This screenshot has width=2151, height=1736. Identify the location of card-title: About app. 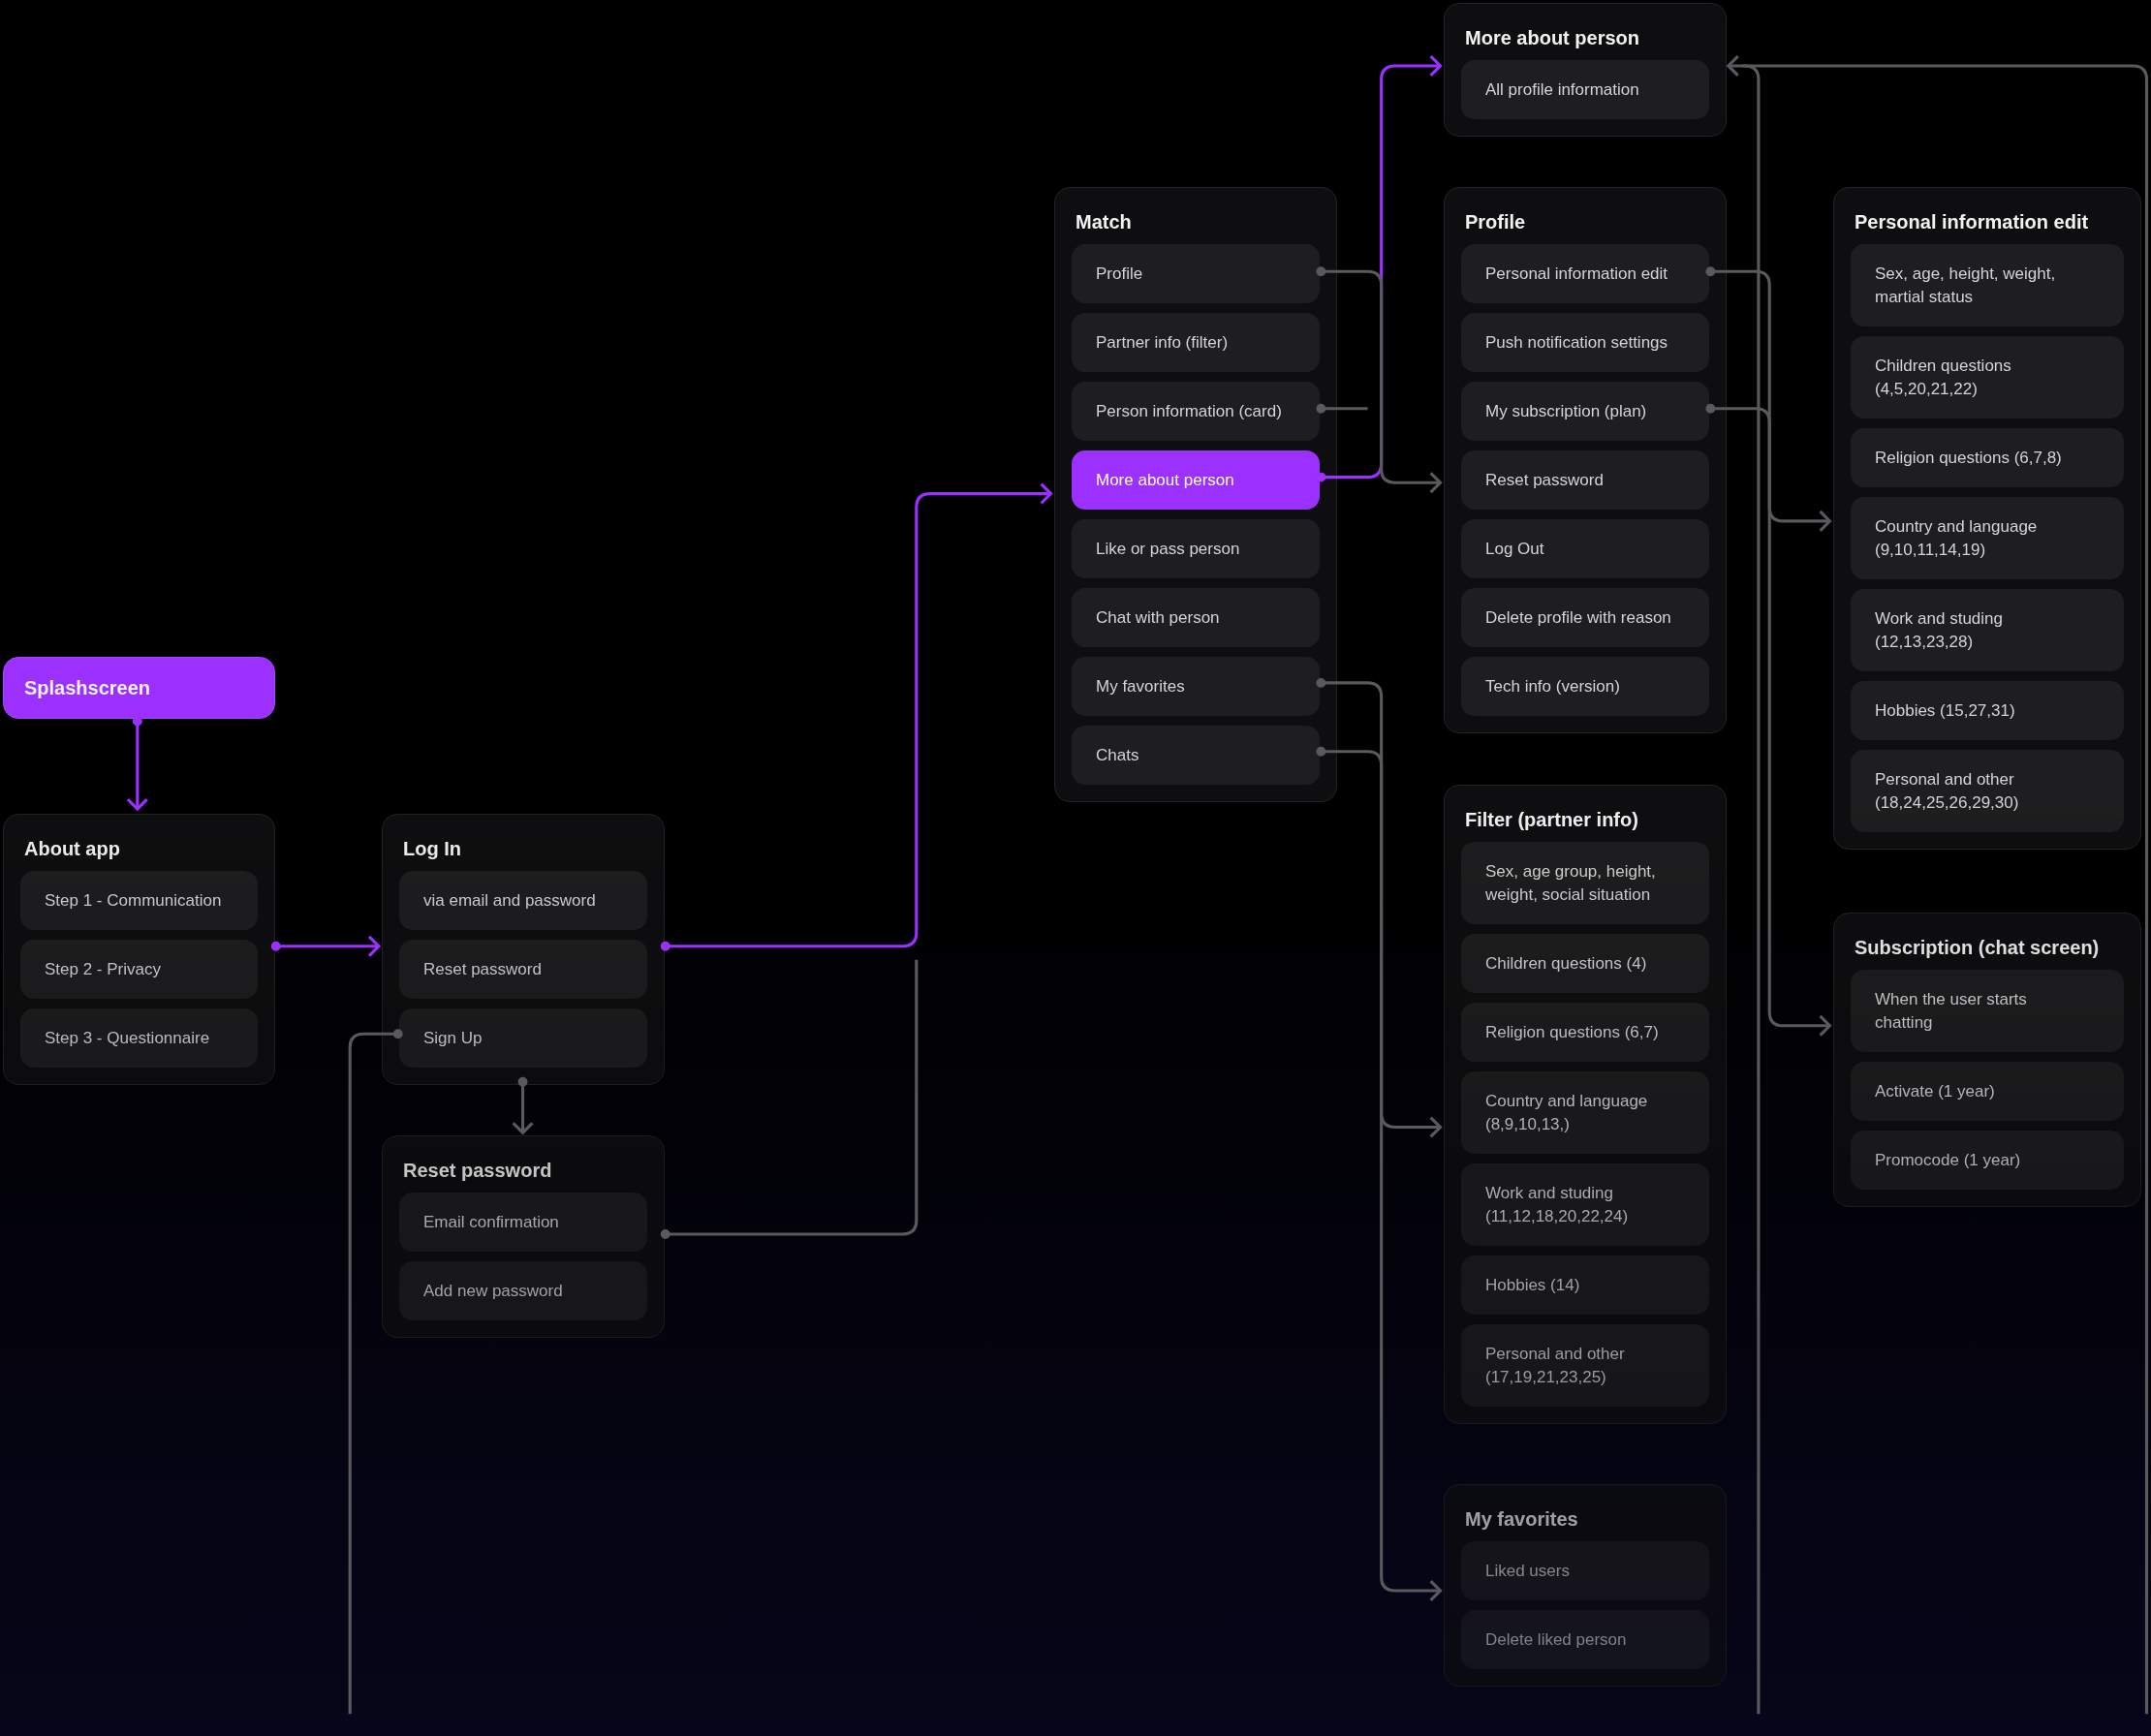
(72, 849).